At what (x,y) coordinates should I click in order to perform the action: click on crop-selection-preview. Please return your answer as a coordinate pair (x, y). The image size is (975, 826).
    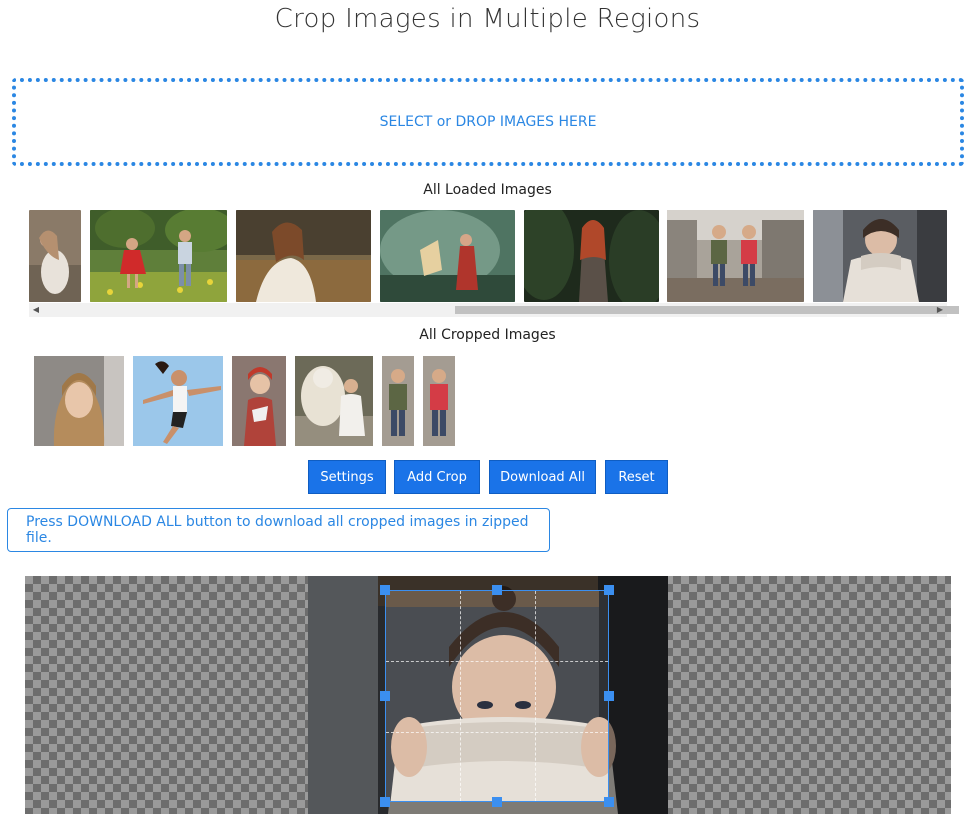
    Looking at the image, I should click on (497, 696).